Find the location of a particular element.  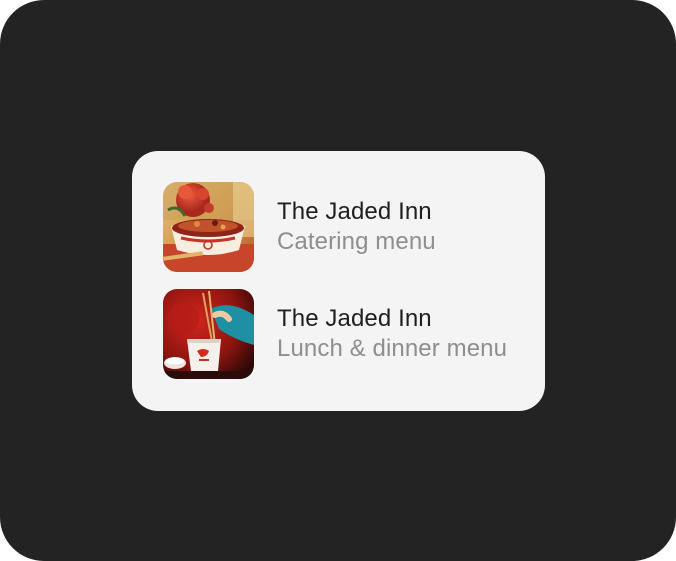

menu-item-text: The Jaded Inn Catering menu is located at coordinates (356, 227).